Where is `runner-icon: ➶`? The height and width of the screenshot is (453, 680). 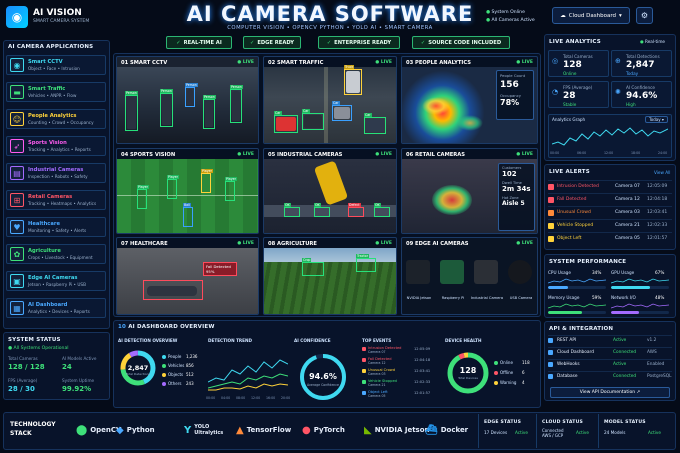 runner-icon: ➶ is located at coordinates (17, 146).